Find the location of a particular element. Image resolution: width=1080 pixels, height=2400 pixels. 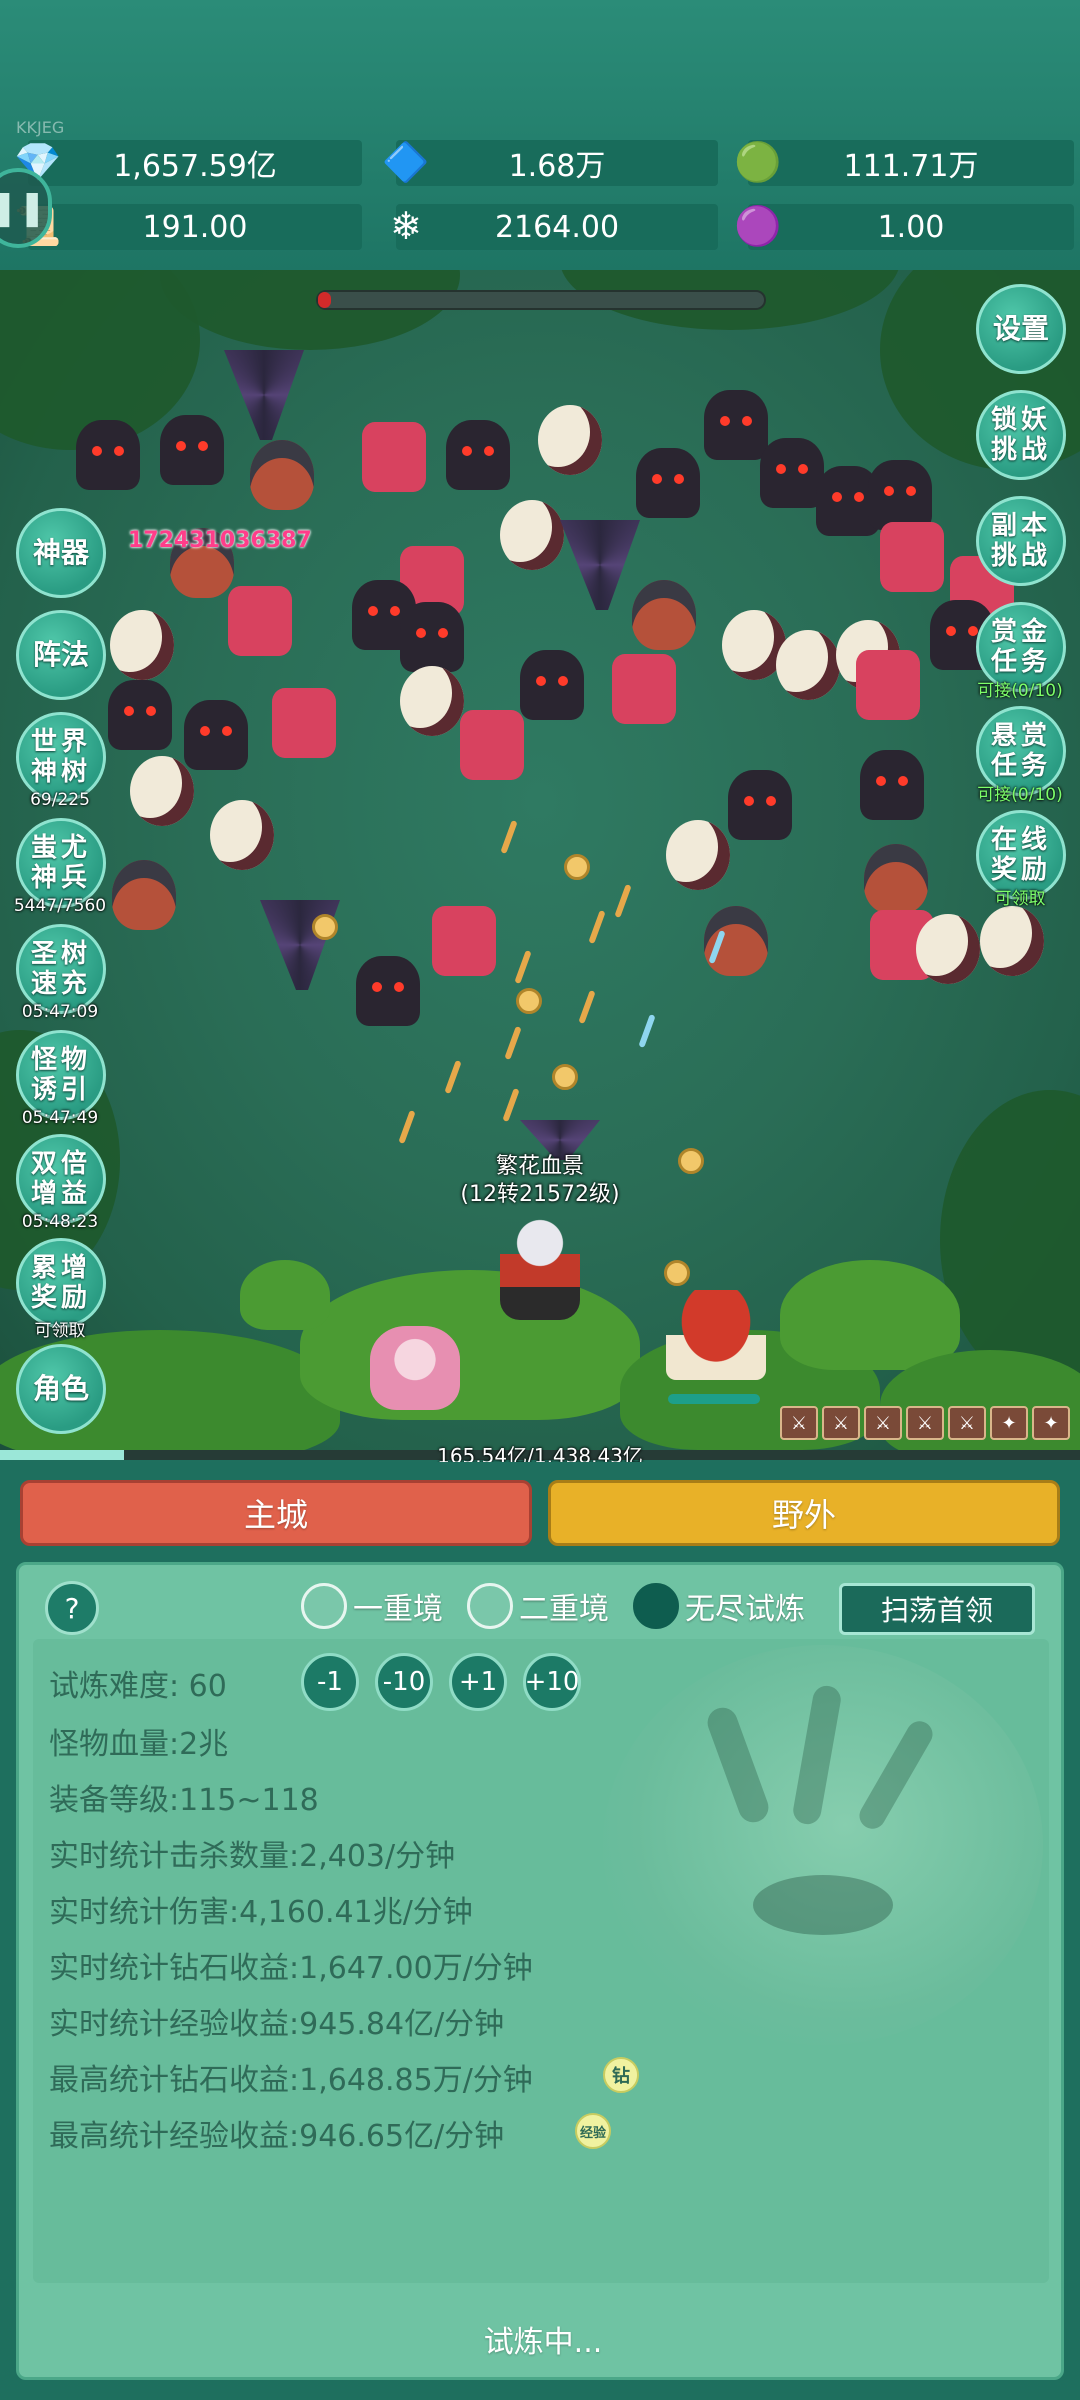

btn-character: 角色 is located at coordinates (61, 1389).